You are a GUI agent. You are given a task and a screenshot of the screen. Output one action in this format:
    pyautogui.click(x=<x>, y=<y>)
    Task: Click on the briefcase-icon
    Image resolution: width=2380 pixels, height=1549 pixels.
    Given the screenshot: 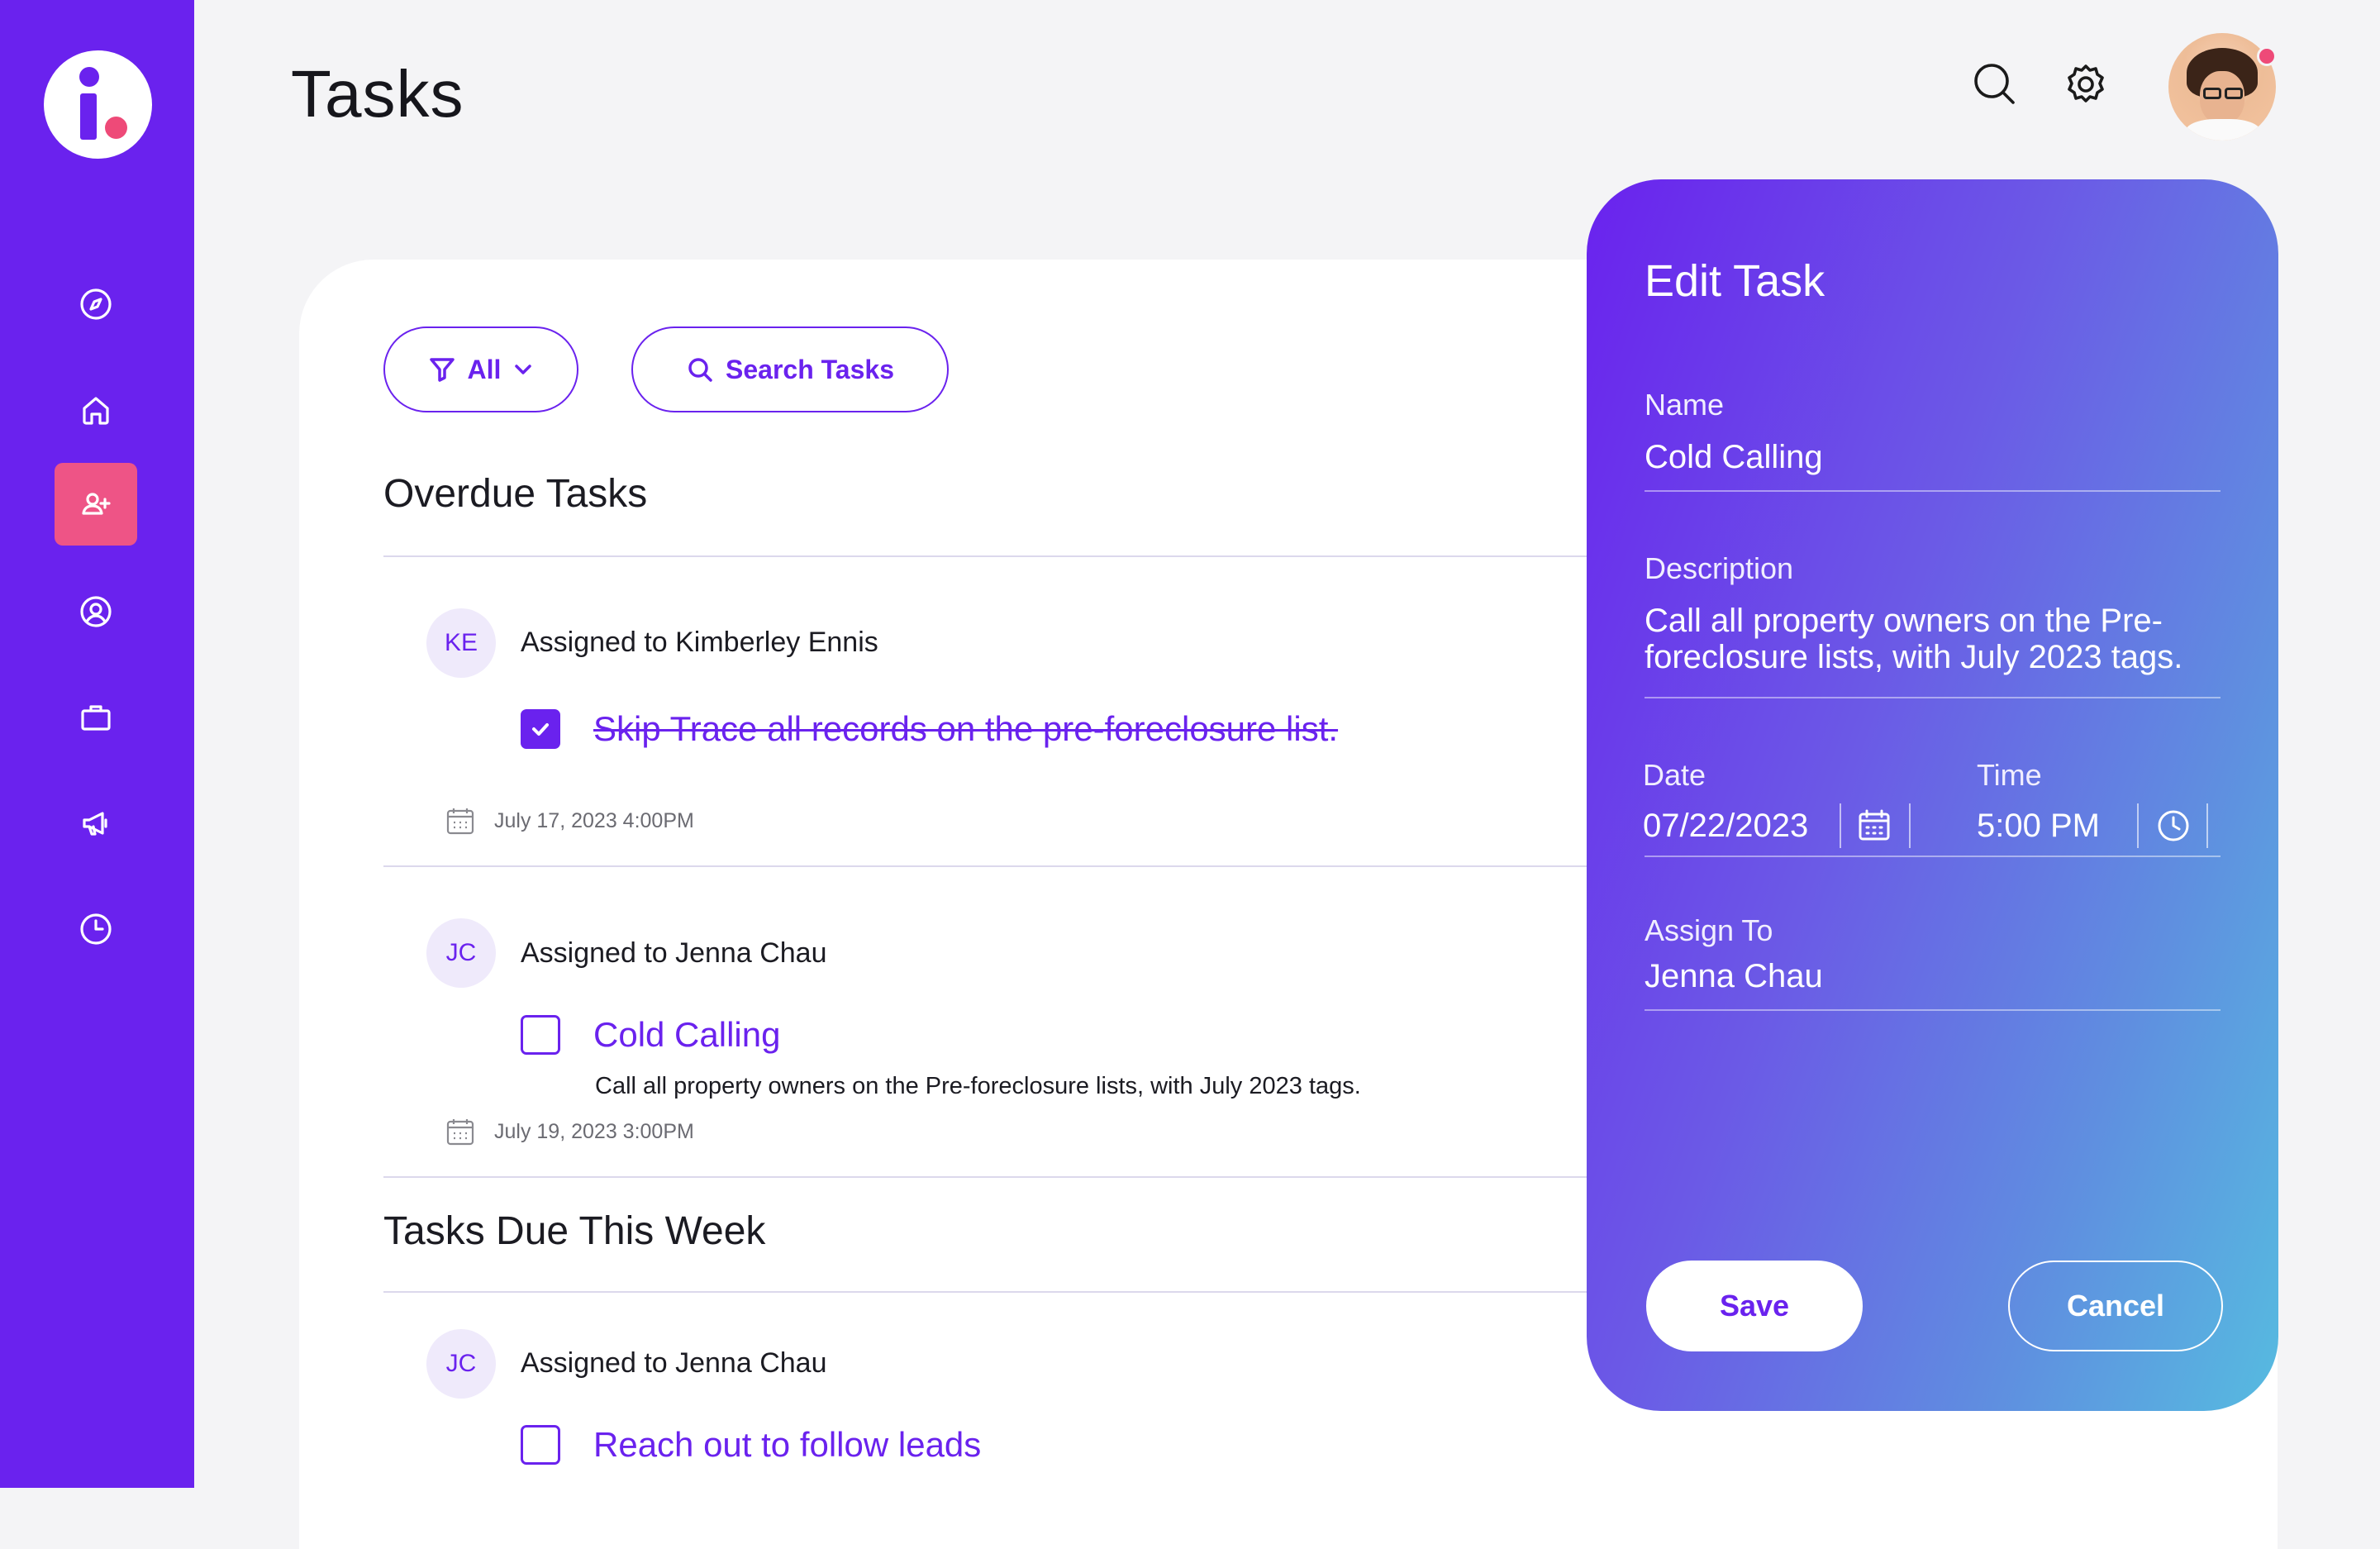 What is the action you would take?
    pyautogui.click(x=96, y=718)
    